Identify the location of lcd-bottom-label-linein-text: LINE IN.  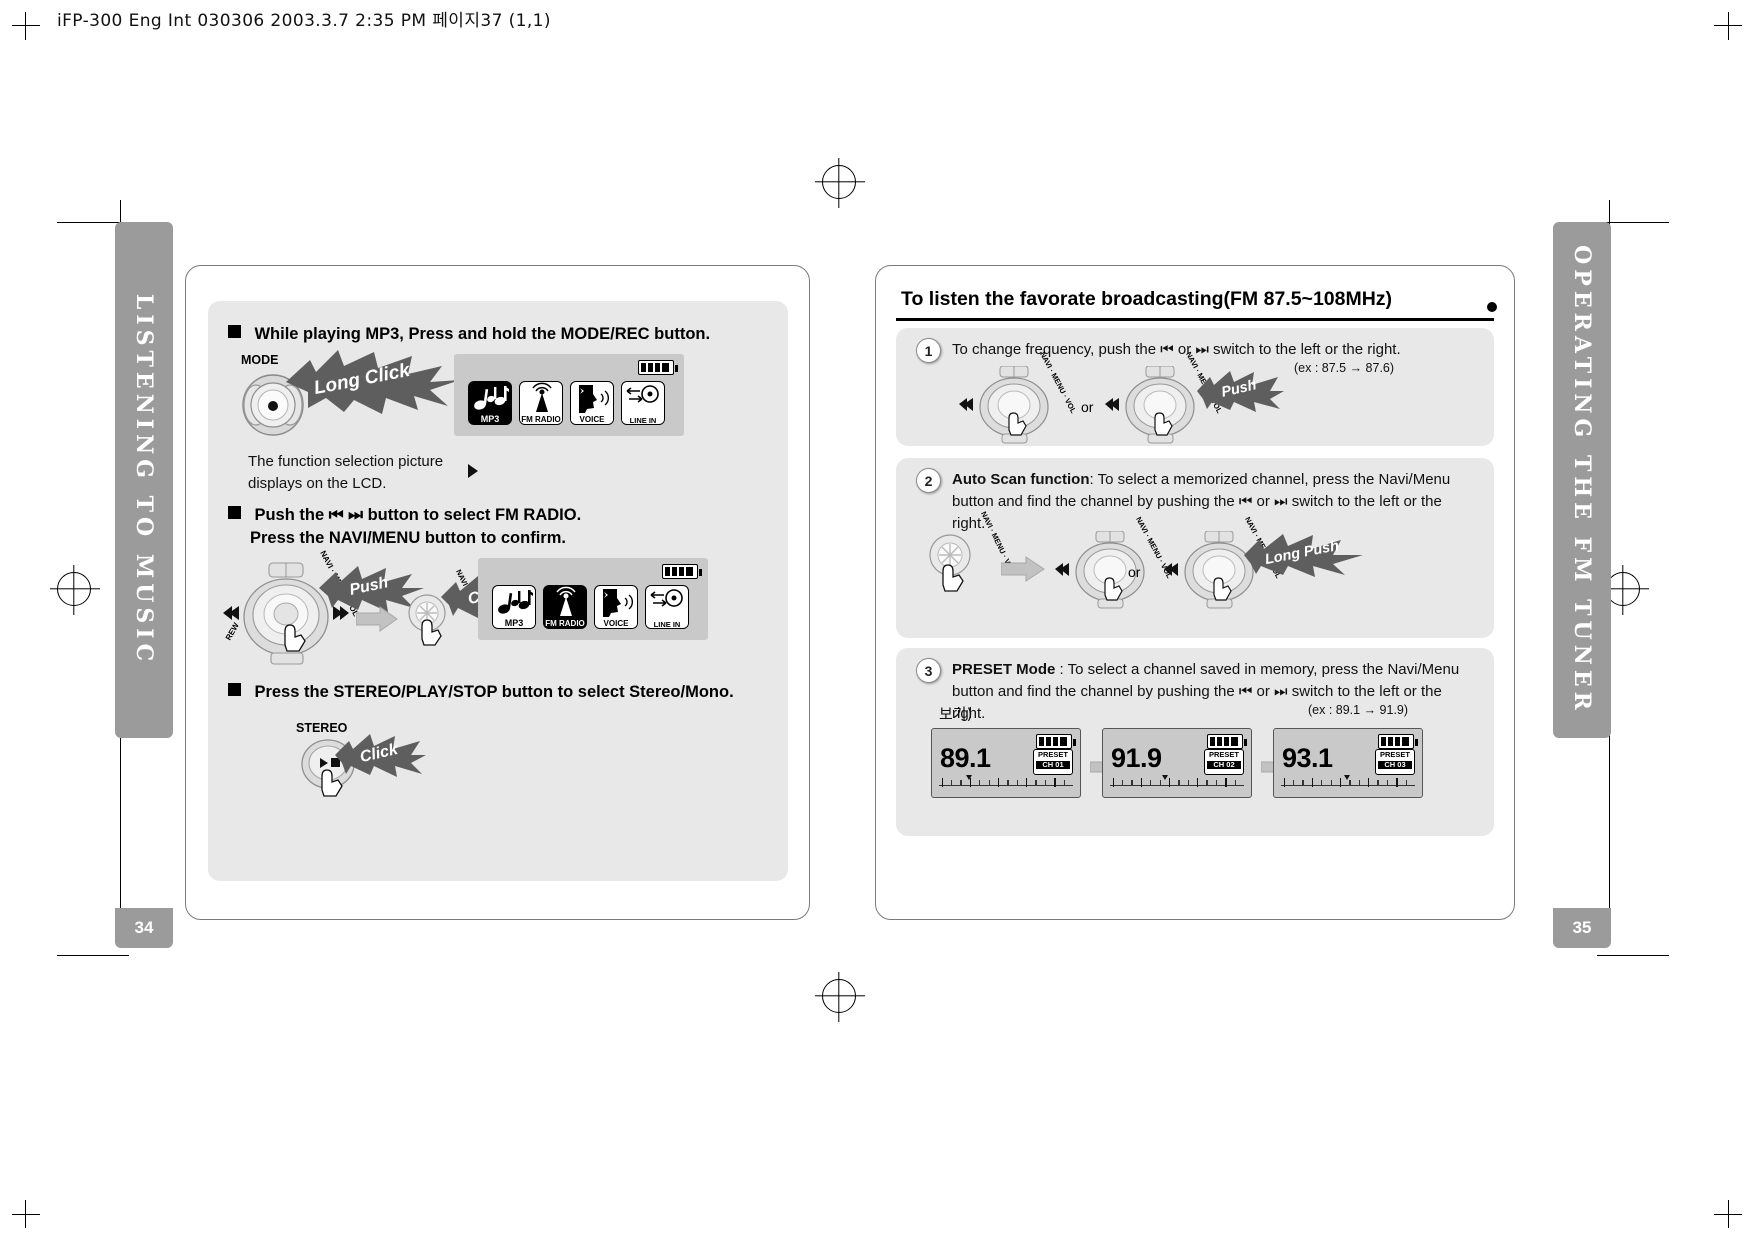
(667, 624).